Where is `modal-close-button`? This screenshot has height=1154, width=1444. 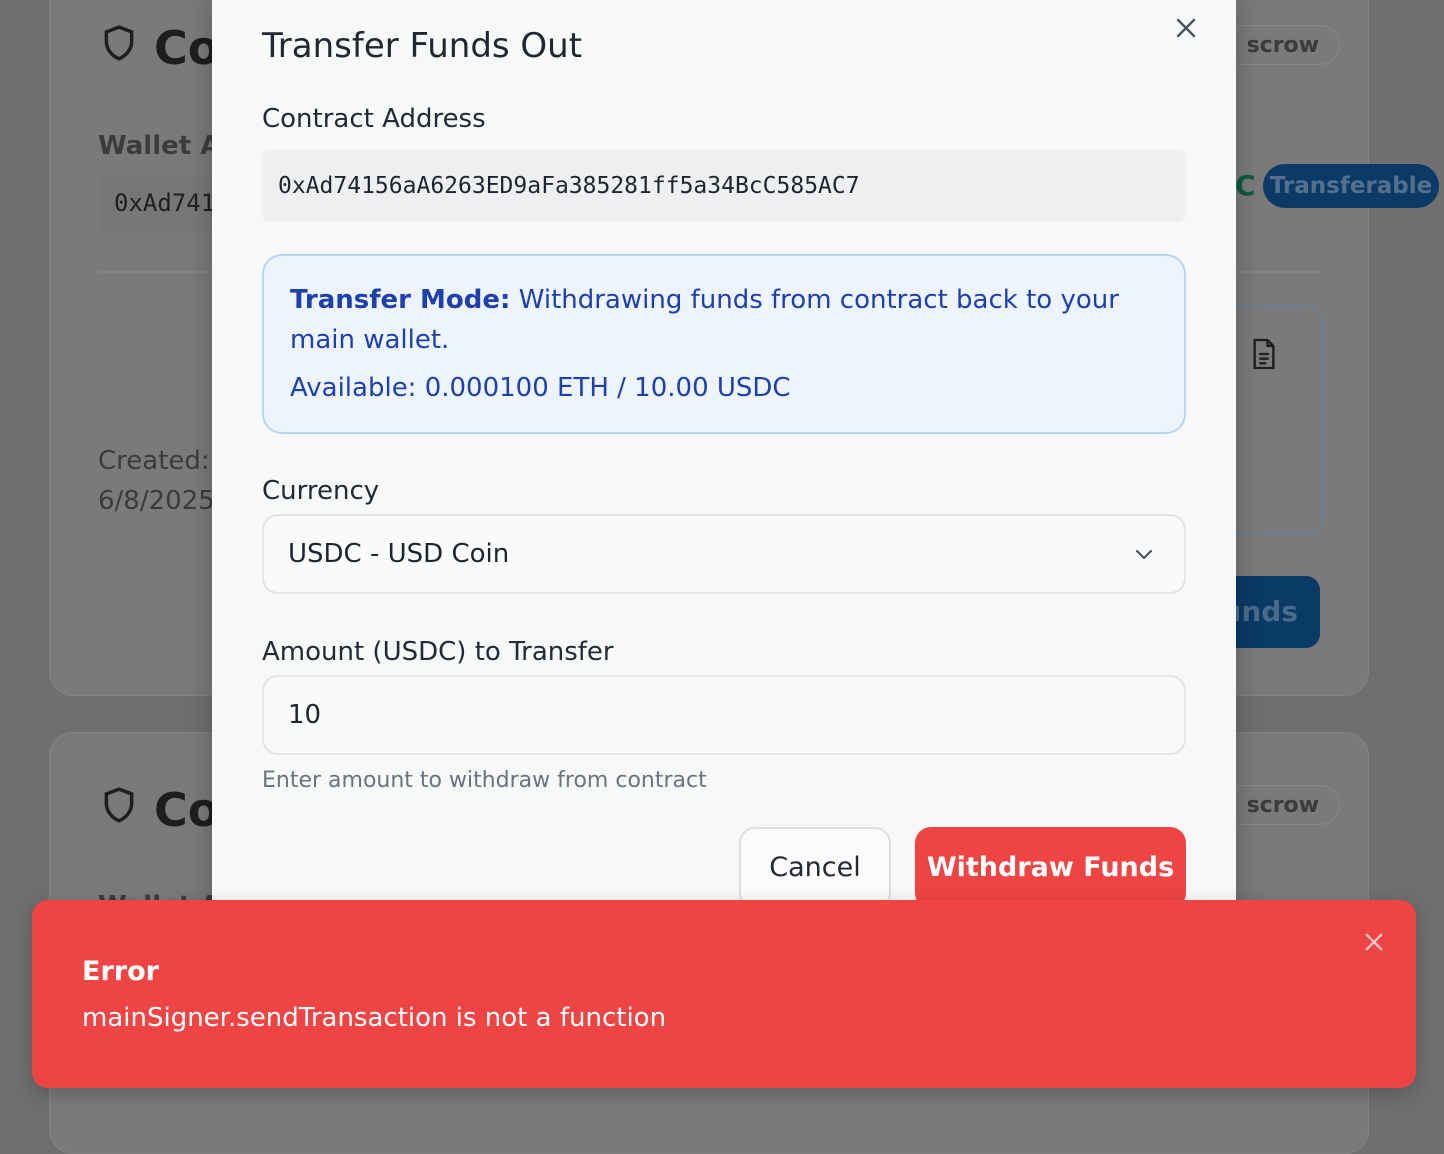 modal-close-button is located at coordinates (1186, 28).